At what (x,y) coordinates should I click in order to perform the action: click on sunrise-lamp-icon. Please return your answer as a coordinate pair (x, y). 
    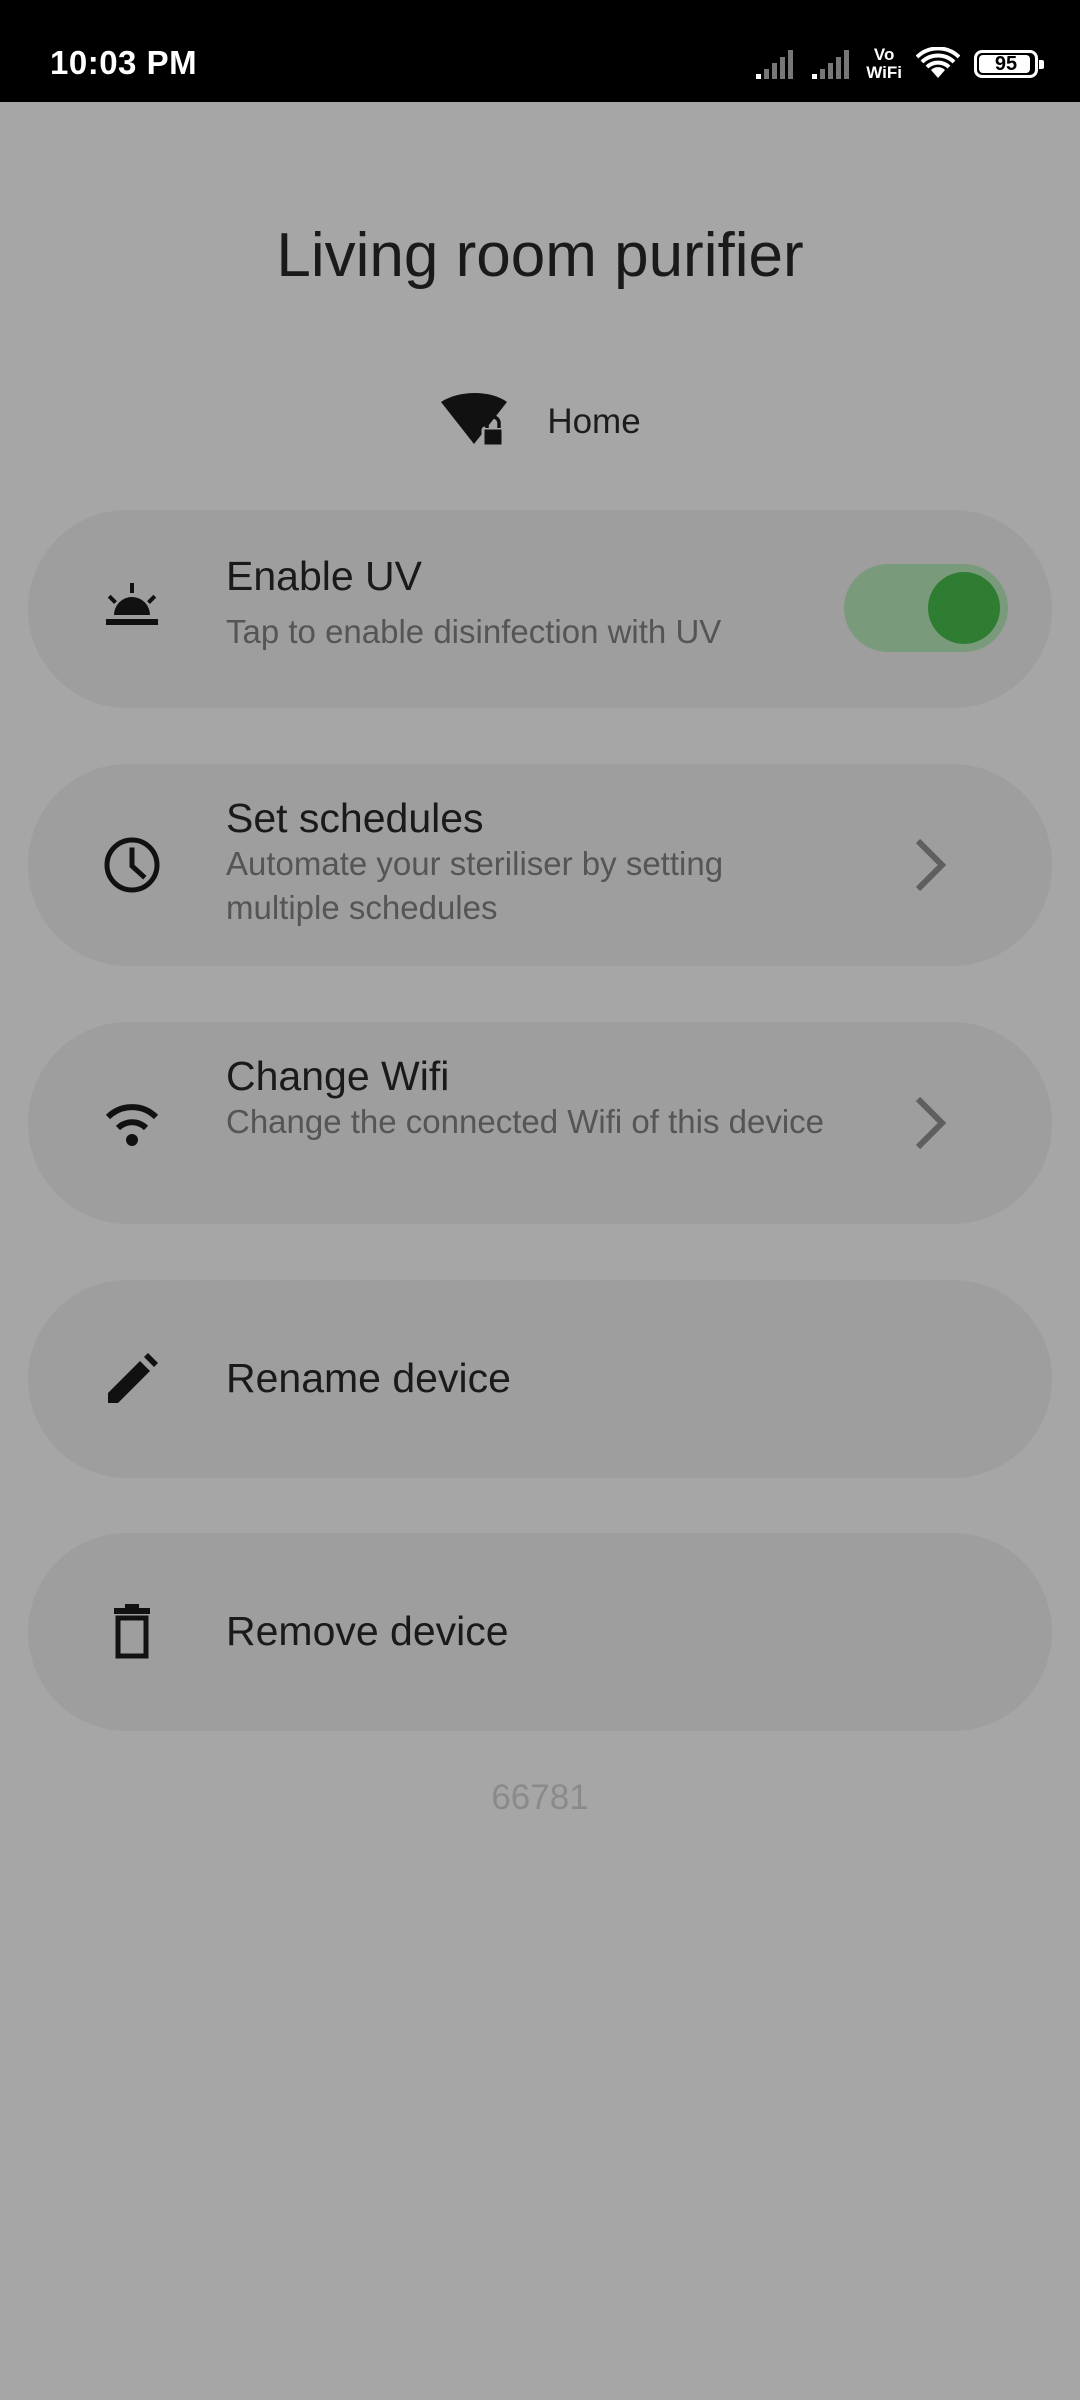
    Looking at the image, I should click on (132, 606).